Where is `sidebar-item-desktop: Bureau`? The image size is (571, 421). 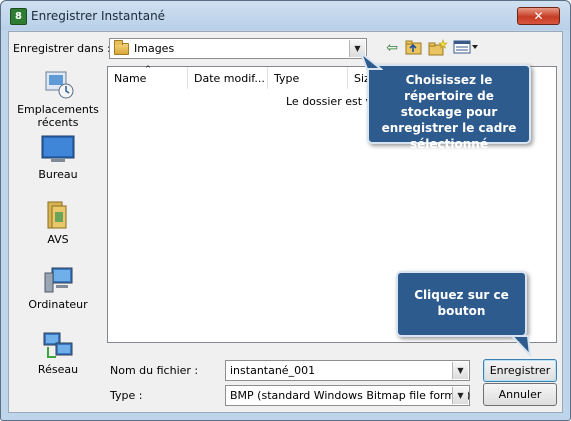
sidebar-item-desktop: Bureau is located at coordinates (58, 158).